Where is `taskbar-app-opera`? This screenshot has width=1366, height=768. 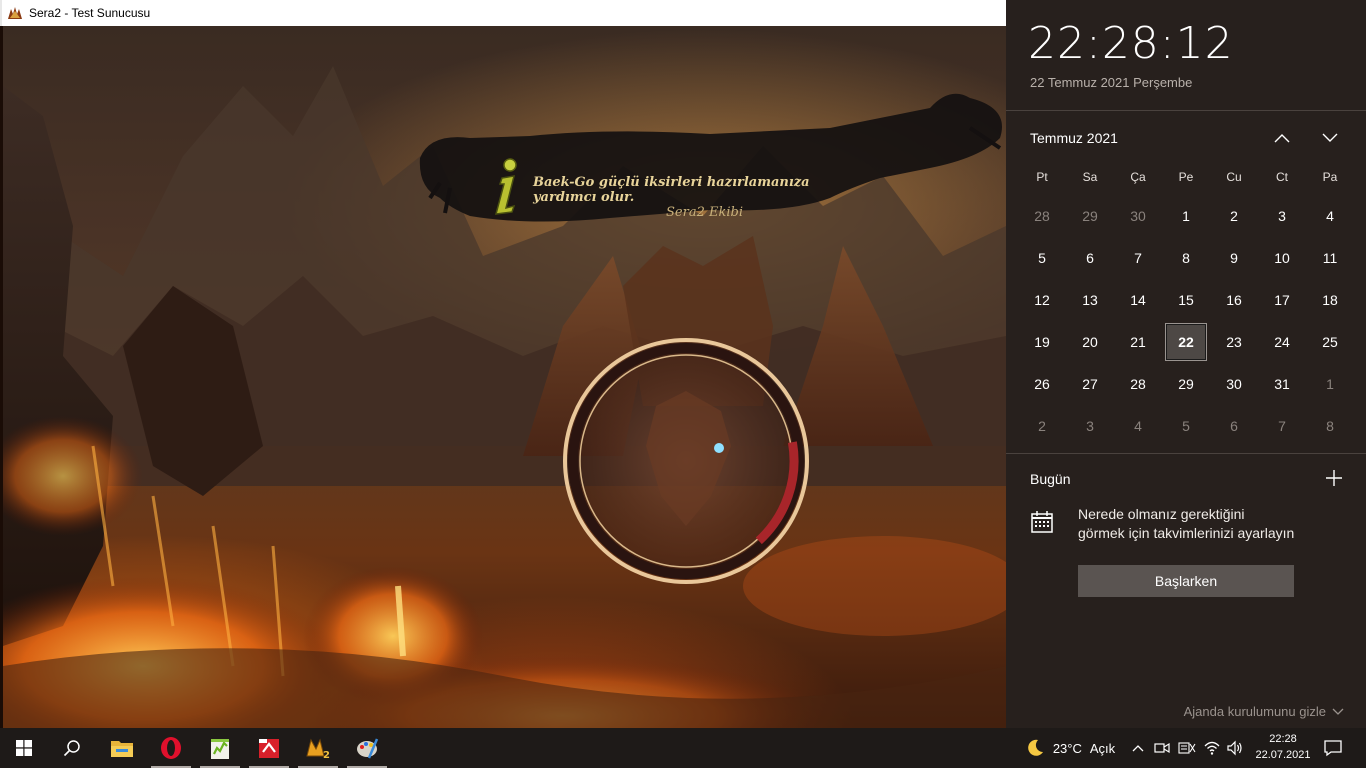
taskbar-app-opera is located at coordinates (171, 748).